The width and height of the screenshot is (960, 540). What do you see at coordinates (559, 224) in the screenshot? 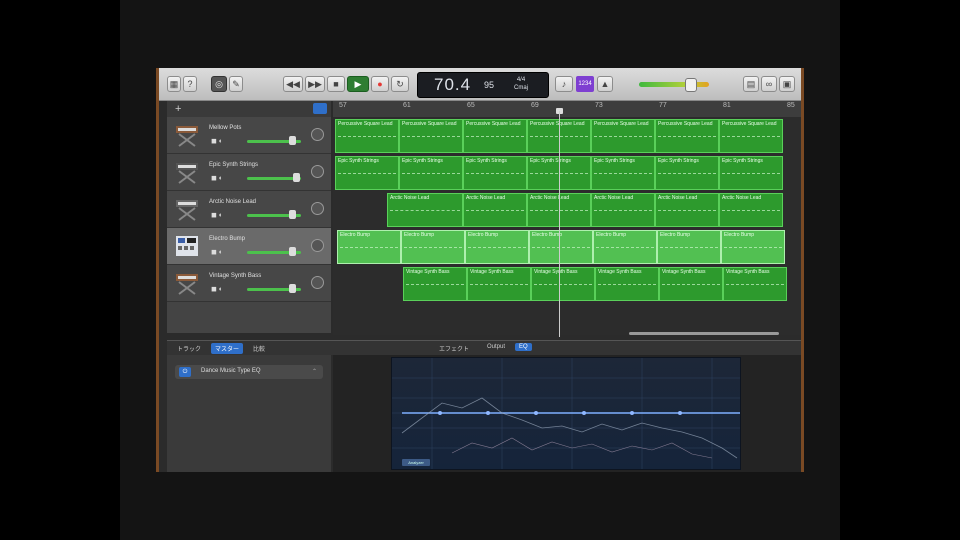
I see `playhead` at bounding box center [559, 224].